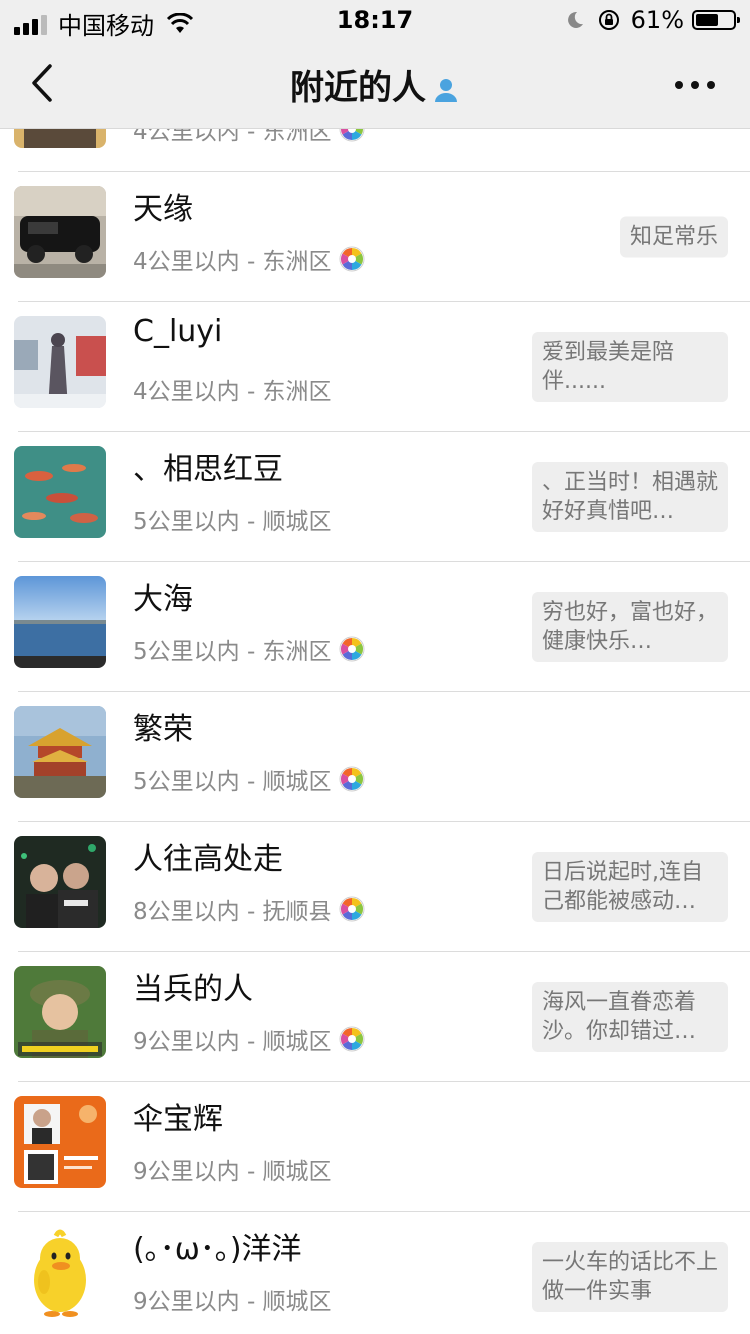  What do you see at coordinates (657, 20) in the screenshot?
I see `battery-percent: 61%` at bounding box center [657, 20].